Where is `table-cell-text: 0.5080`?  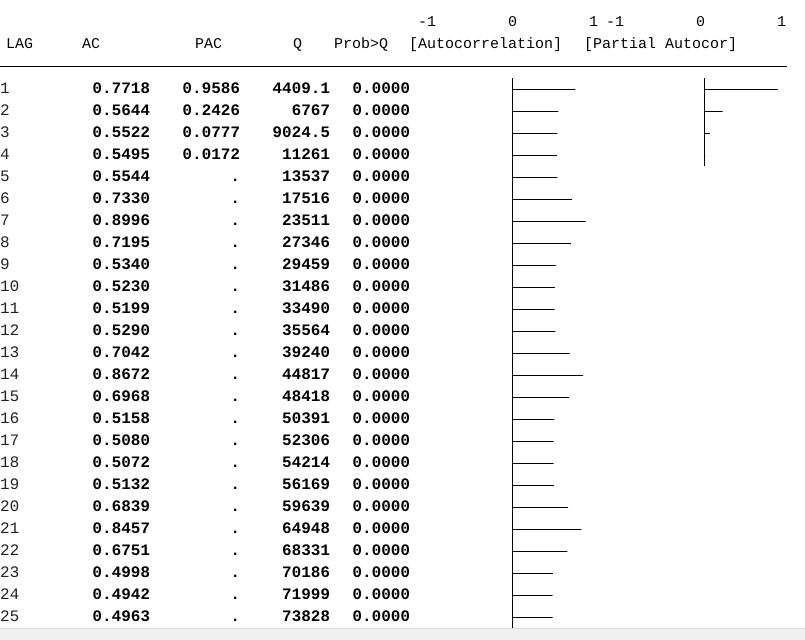 table-cell-text: 0.5080 is located at coordinates (120, 441).